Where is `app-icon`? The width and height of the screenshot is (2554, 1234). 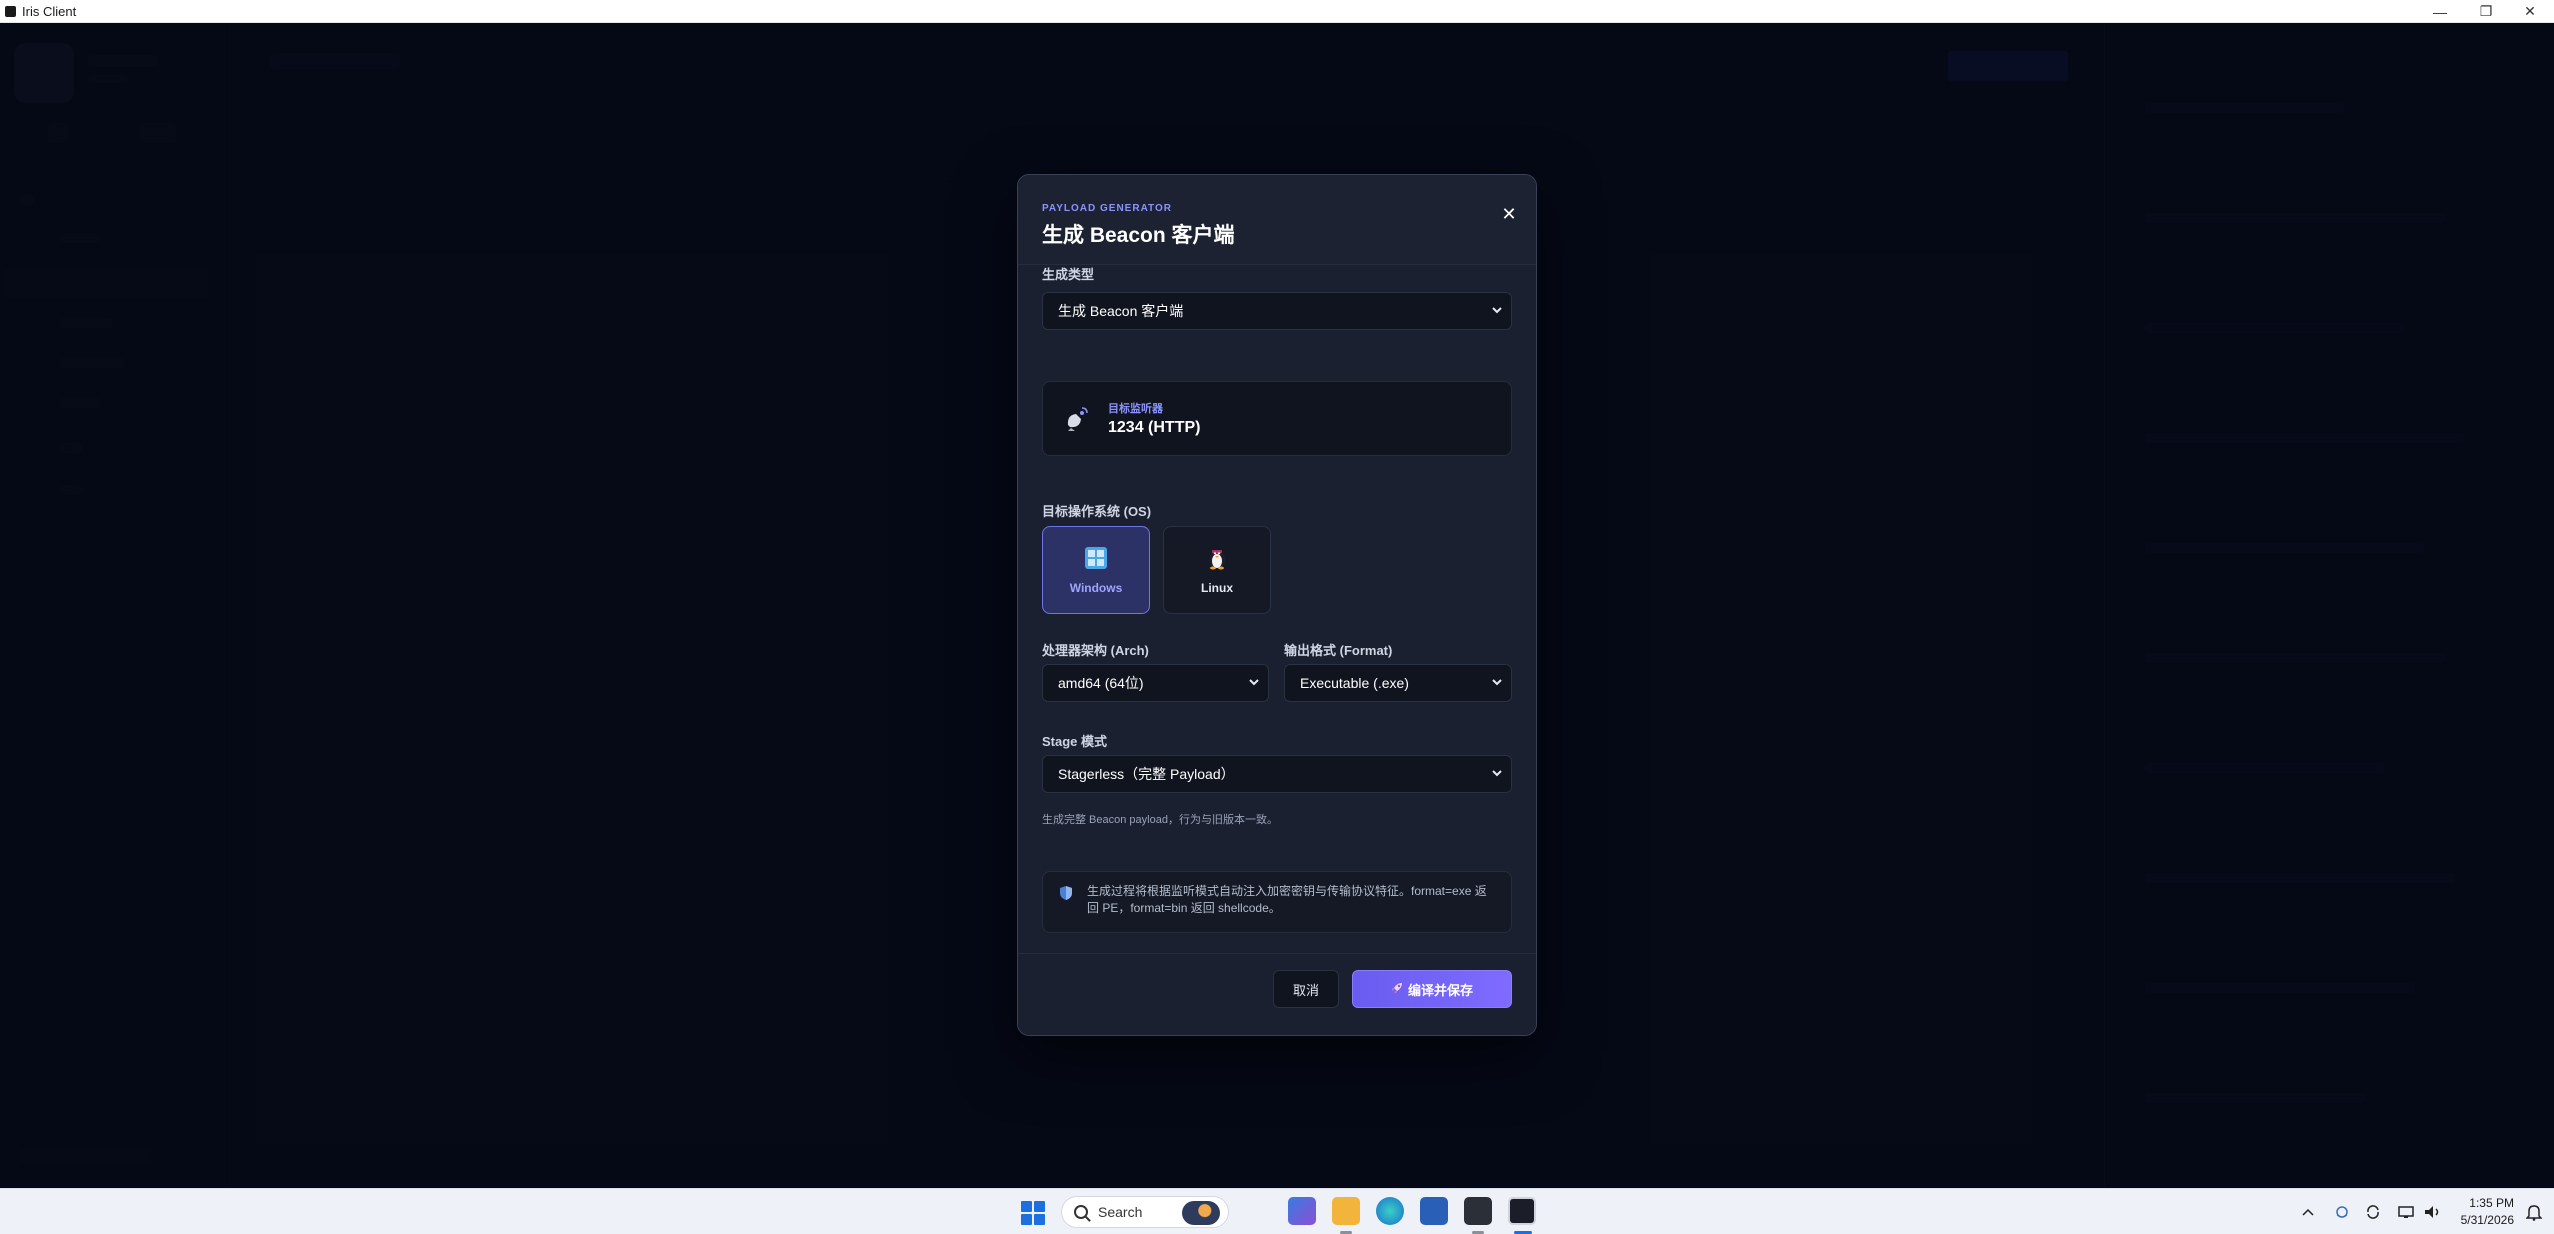 app-icon is located at coordinates (10, 11).